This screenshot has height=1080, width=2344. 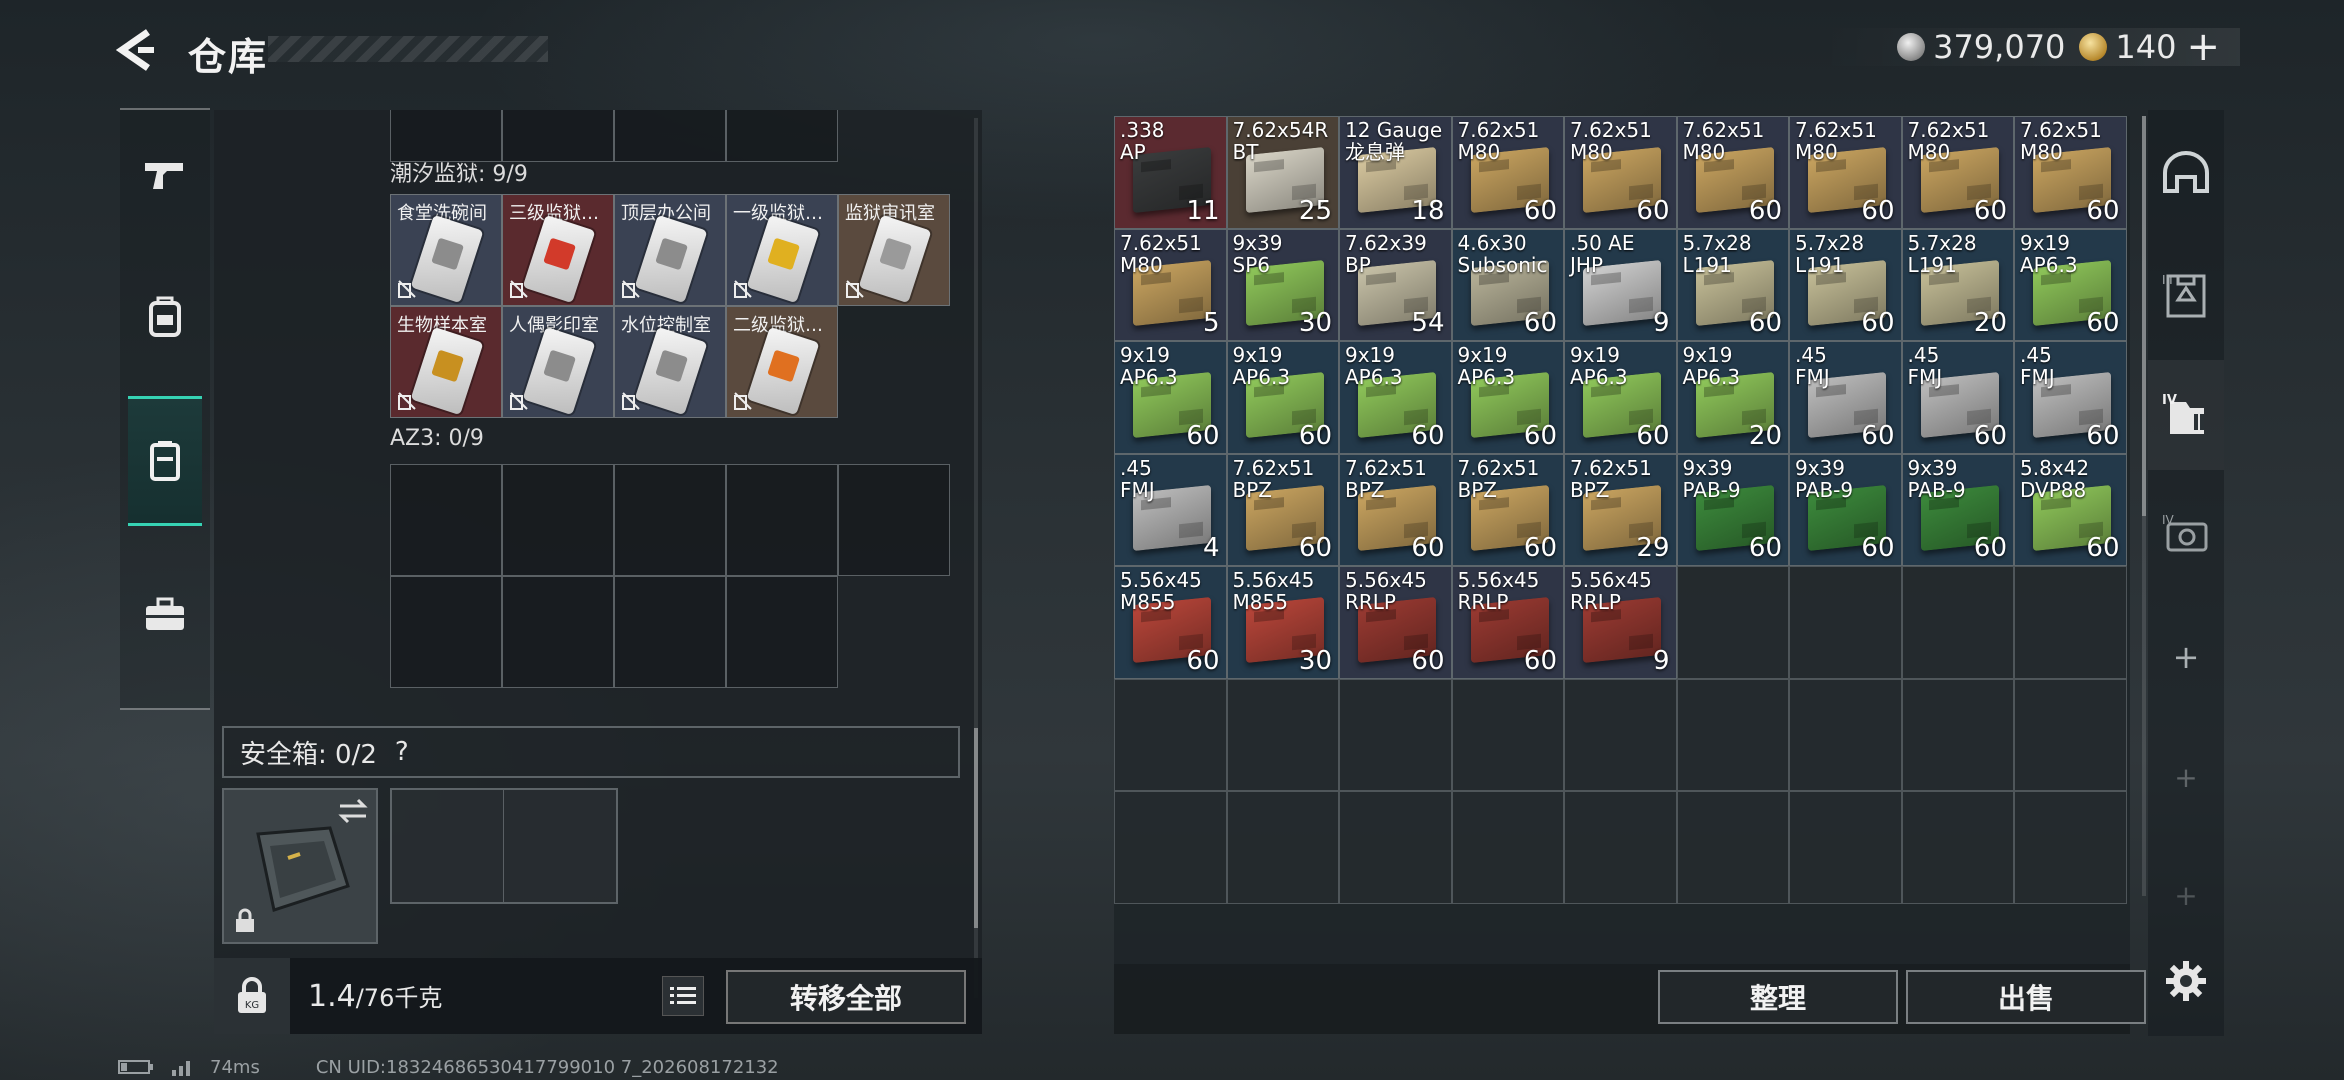 What do you see at coordinates (165, 175) in the screenshot?
I see `nav-weapons` at bounding box center [165, 175].